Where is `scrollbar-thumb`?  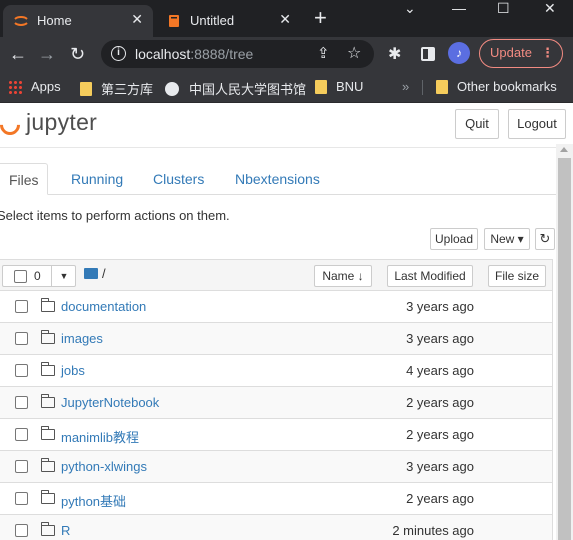
scrollbar-thumb is located at coordinates (564, 349).